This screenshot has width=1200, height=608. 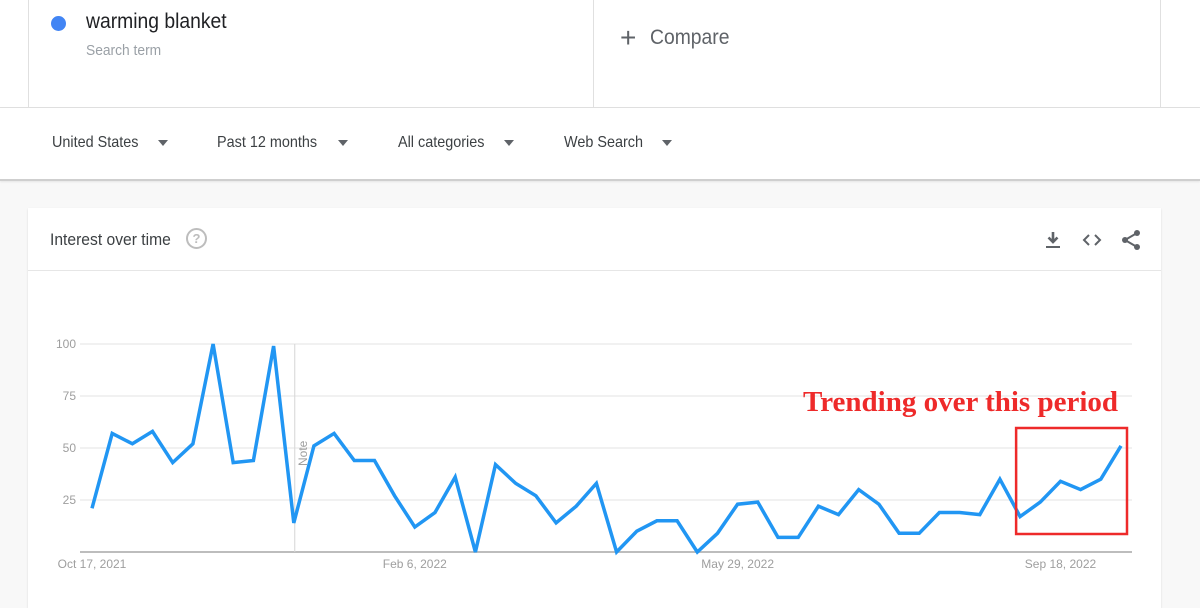 What do you see at coordinates (66, 344) in the screenshot?
I see `y-tick-label: 100` at bounding box center [66, 344].